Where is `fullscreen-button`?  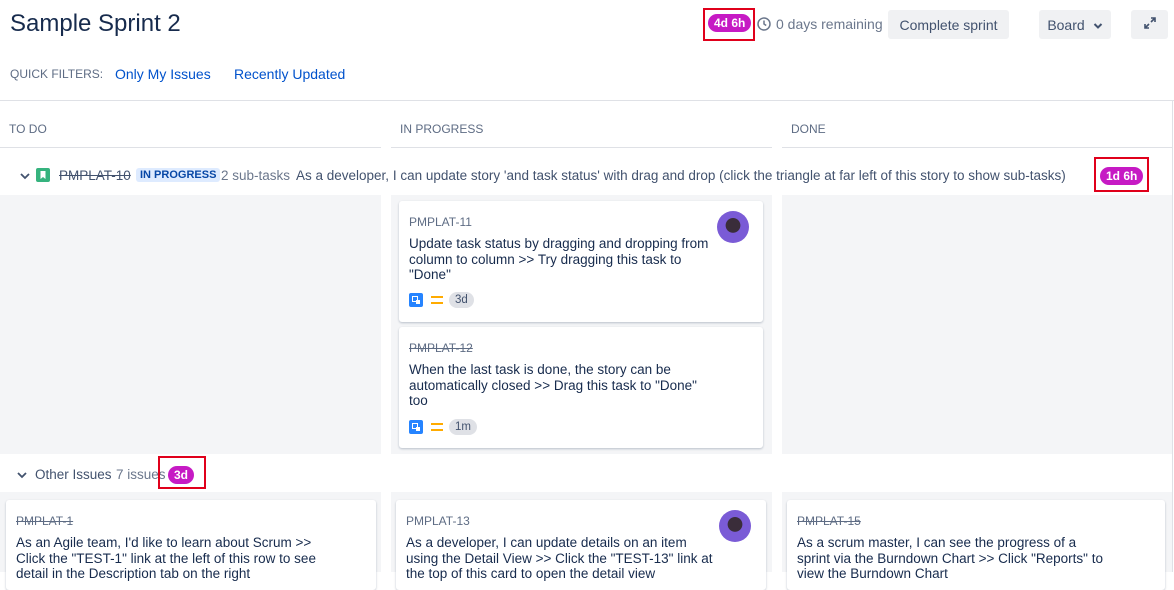 fullscreen-button is located at coordinates (1149, 24).